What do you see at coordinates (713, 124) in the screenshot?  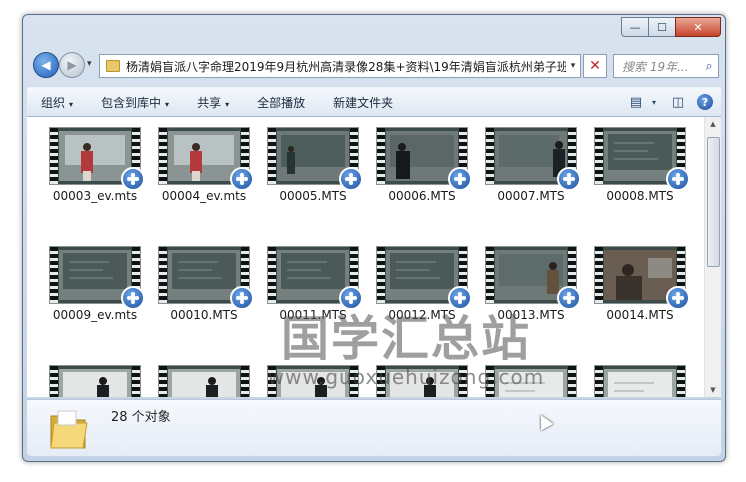 I see `scroll-up-icon: ▲` at bounding box center [713, 124].